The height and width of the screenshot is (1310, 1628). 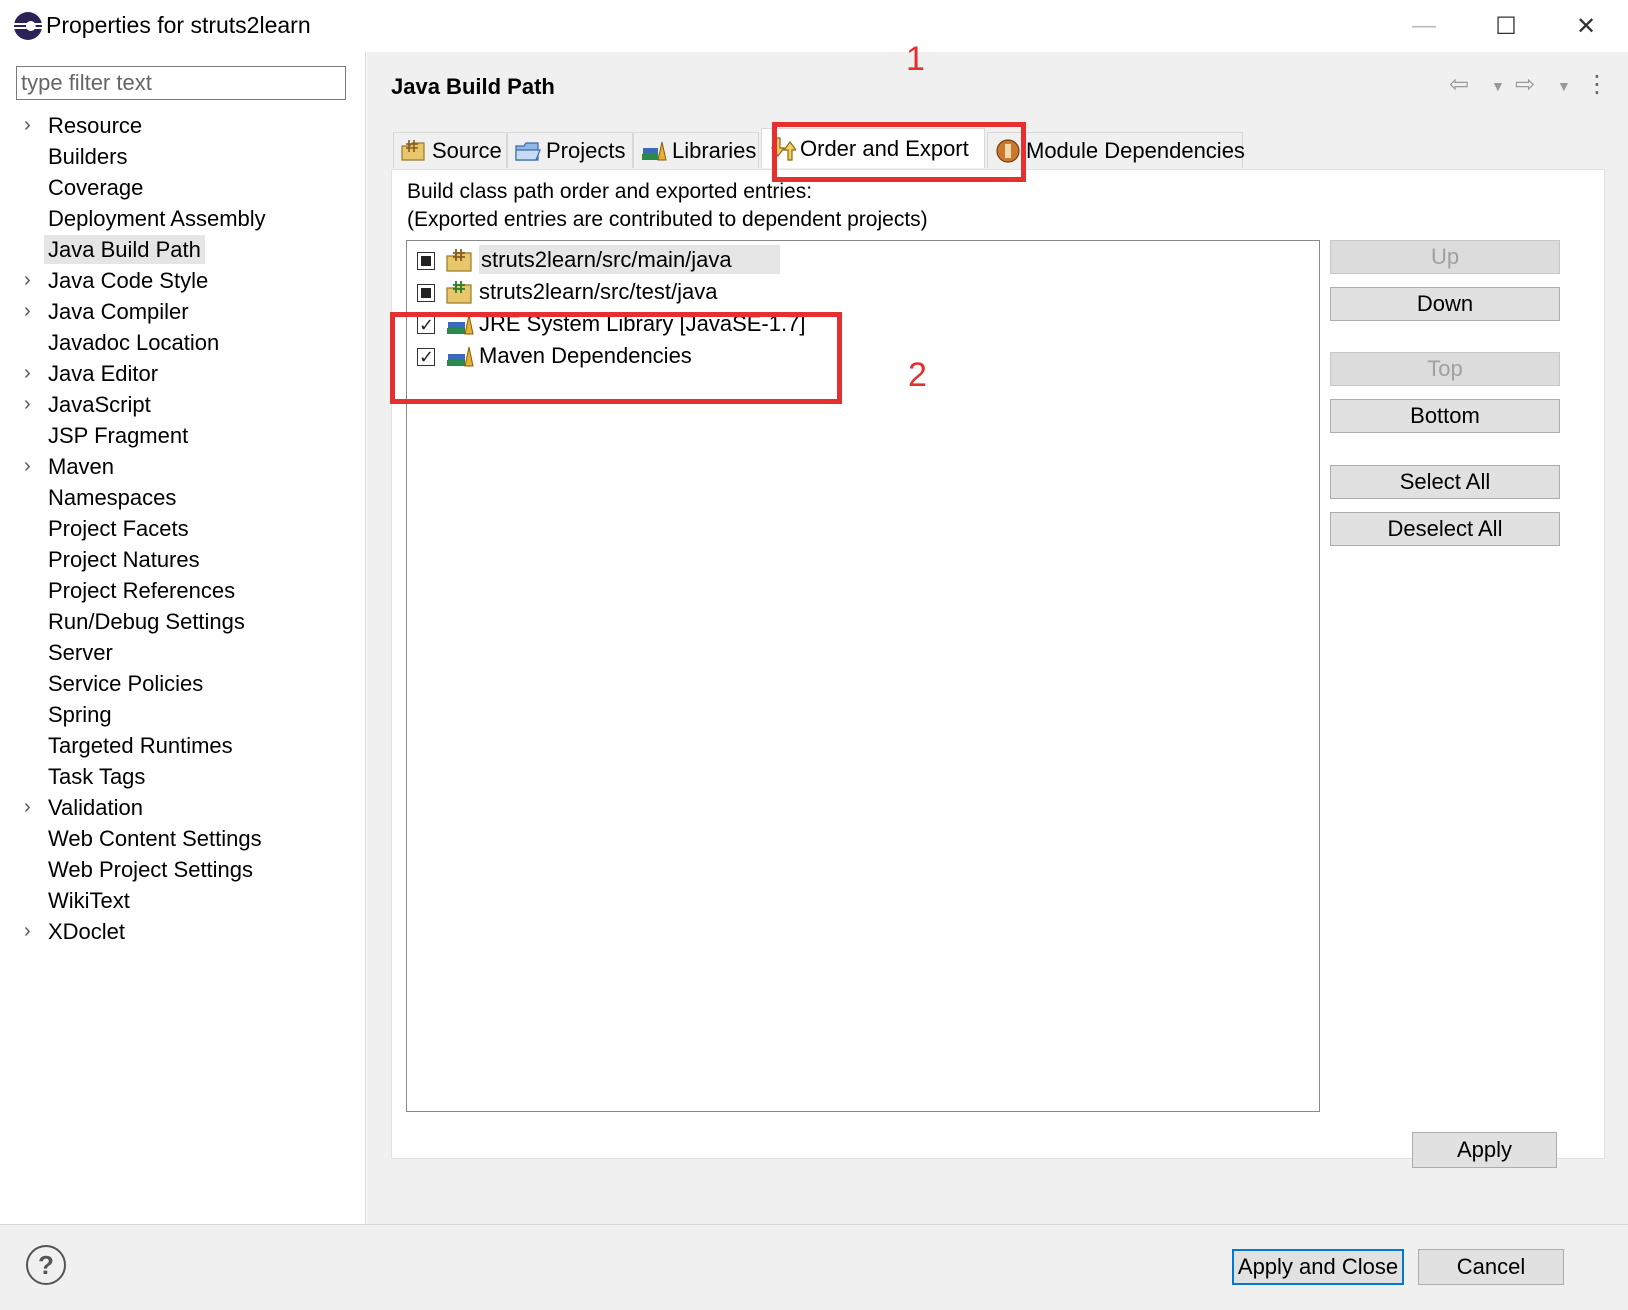 What do you see at coordinates (124, 559) in the screenshot?
I see `tree-item-label: Project Natures` at bounding box center [124, 559].